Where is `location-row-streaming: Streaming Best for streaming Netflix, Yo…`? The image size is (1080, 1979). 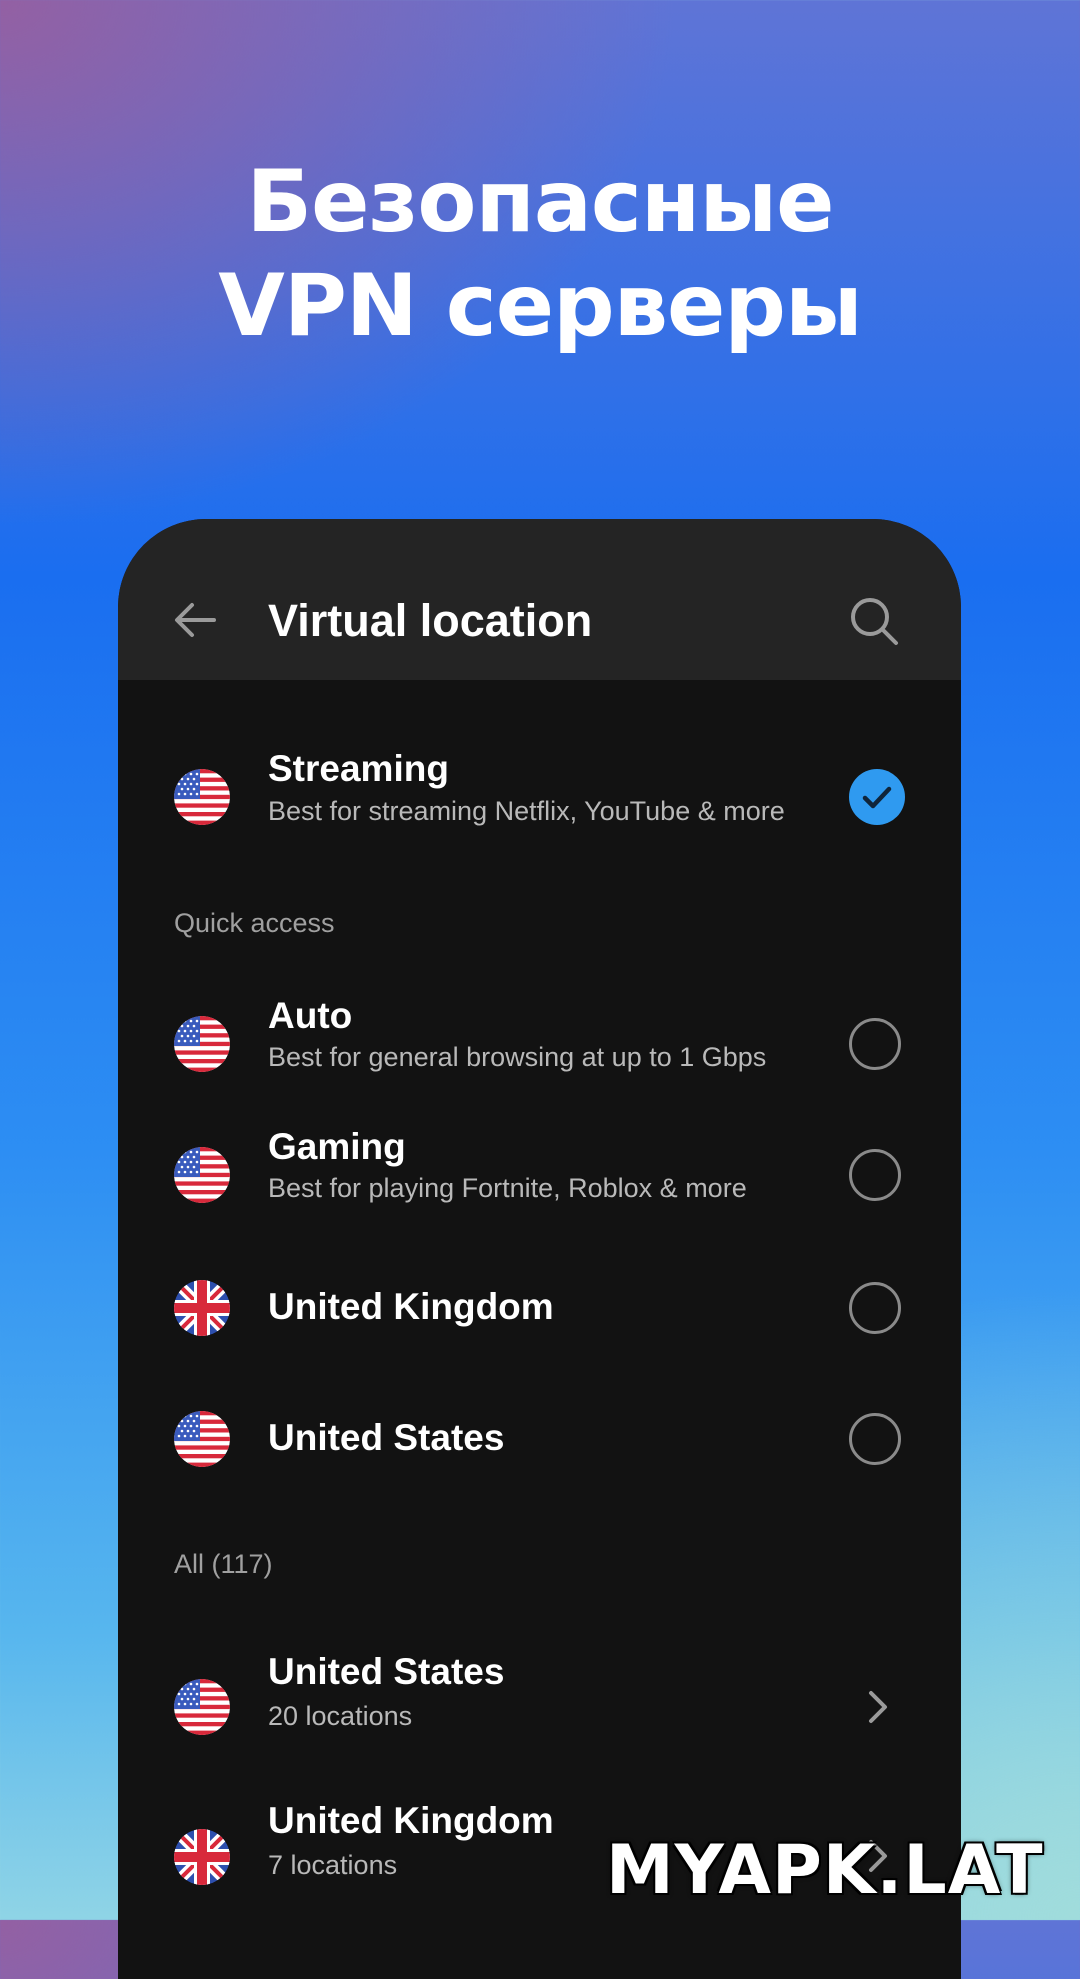 location-row-streaming: Streaming Best for streaming Netflix, Yo… is located at coordinates (539, 803).